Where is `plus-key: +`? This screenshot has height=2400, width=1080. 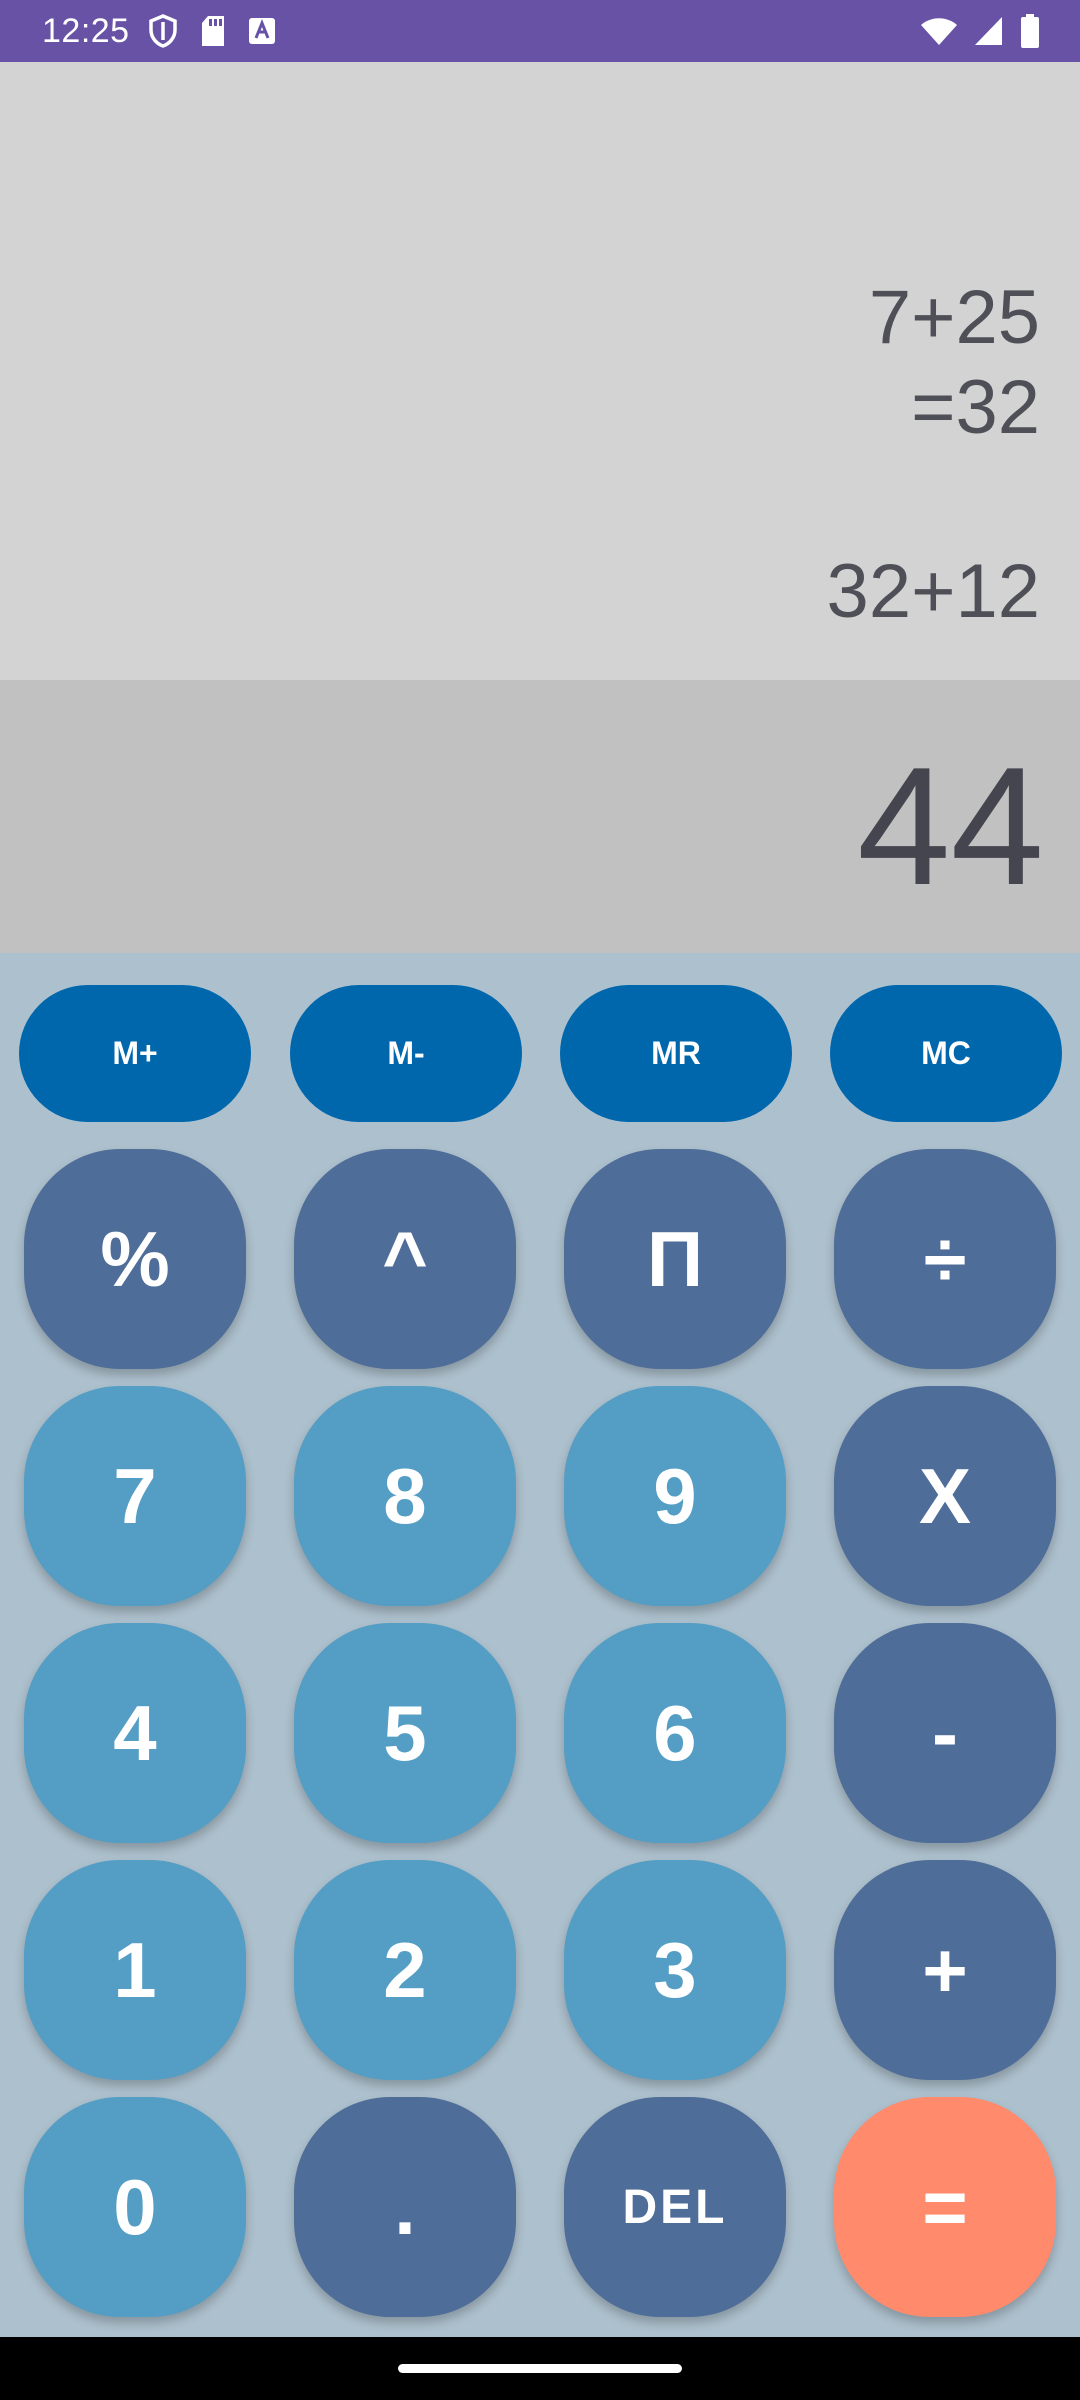 plus-key: + is located at coordinates (945, 1970).